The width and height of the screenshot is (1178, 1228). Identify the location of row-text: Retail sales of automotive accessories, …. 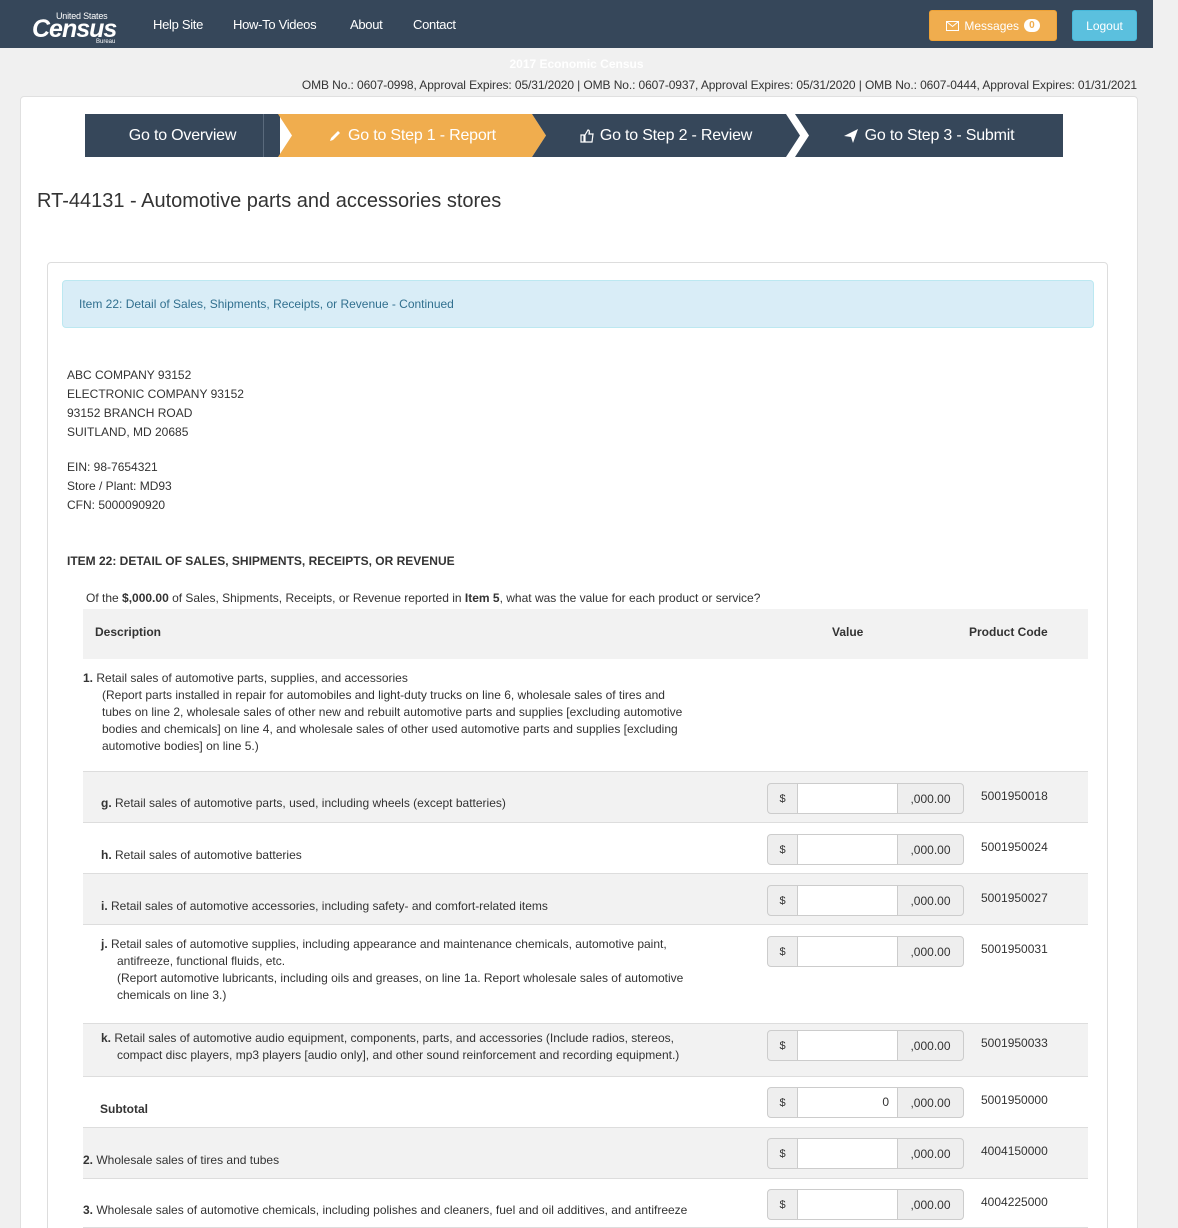
(329, 906).